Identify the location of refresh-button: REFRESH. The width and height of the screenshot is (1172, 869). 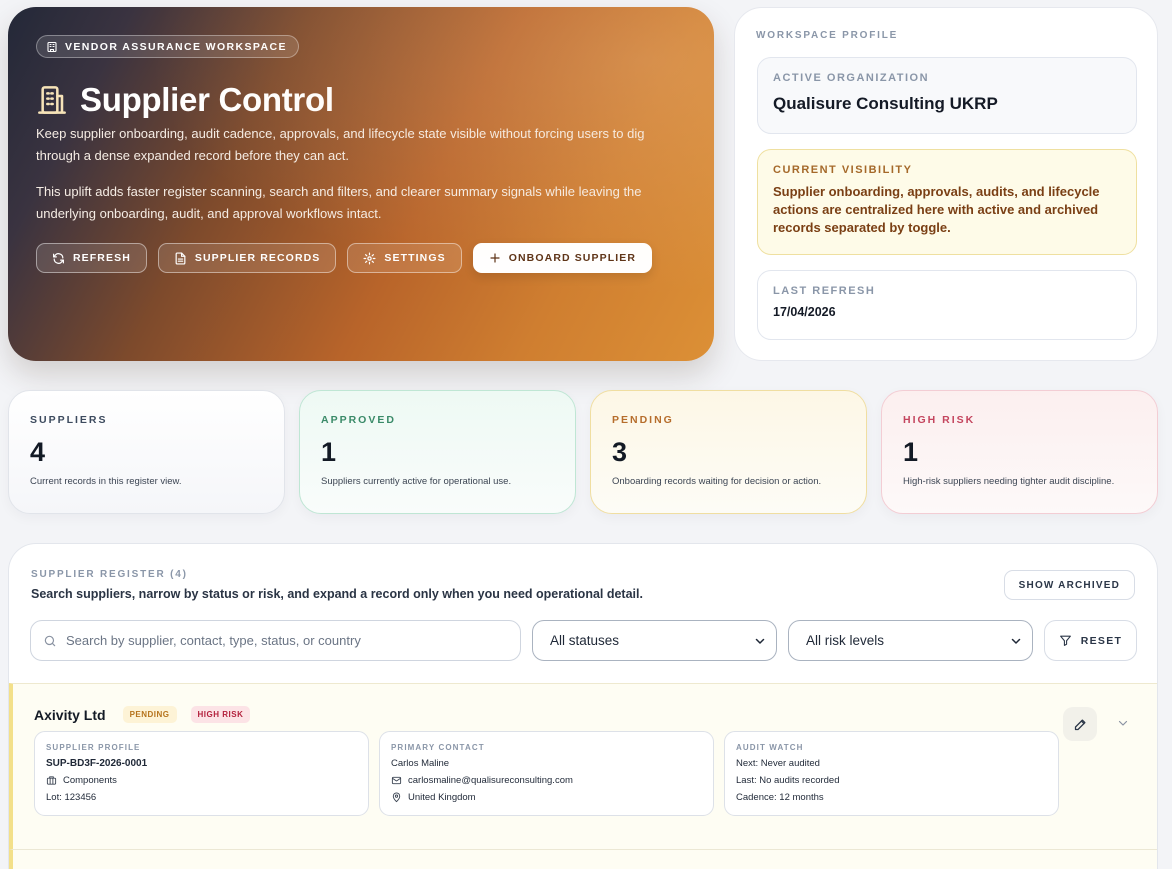
(91, 258).